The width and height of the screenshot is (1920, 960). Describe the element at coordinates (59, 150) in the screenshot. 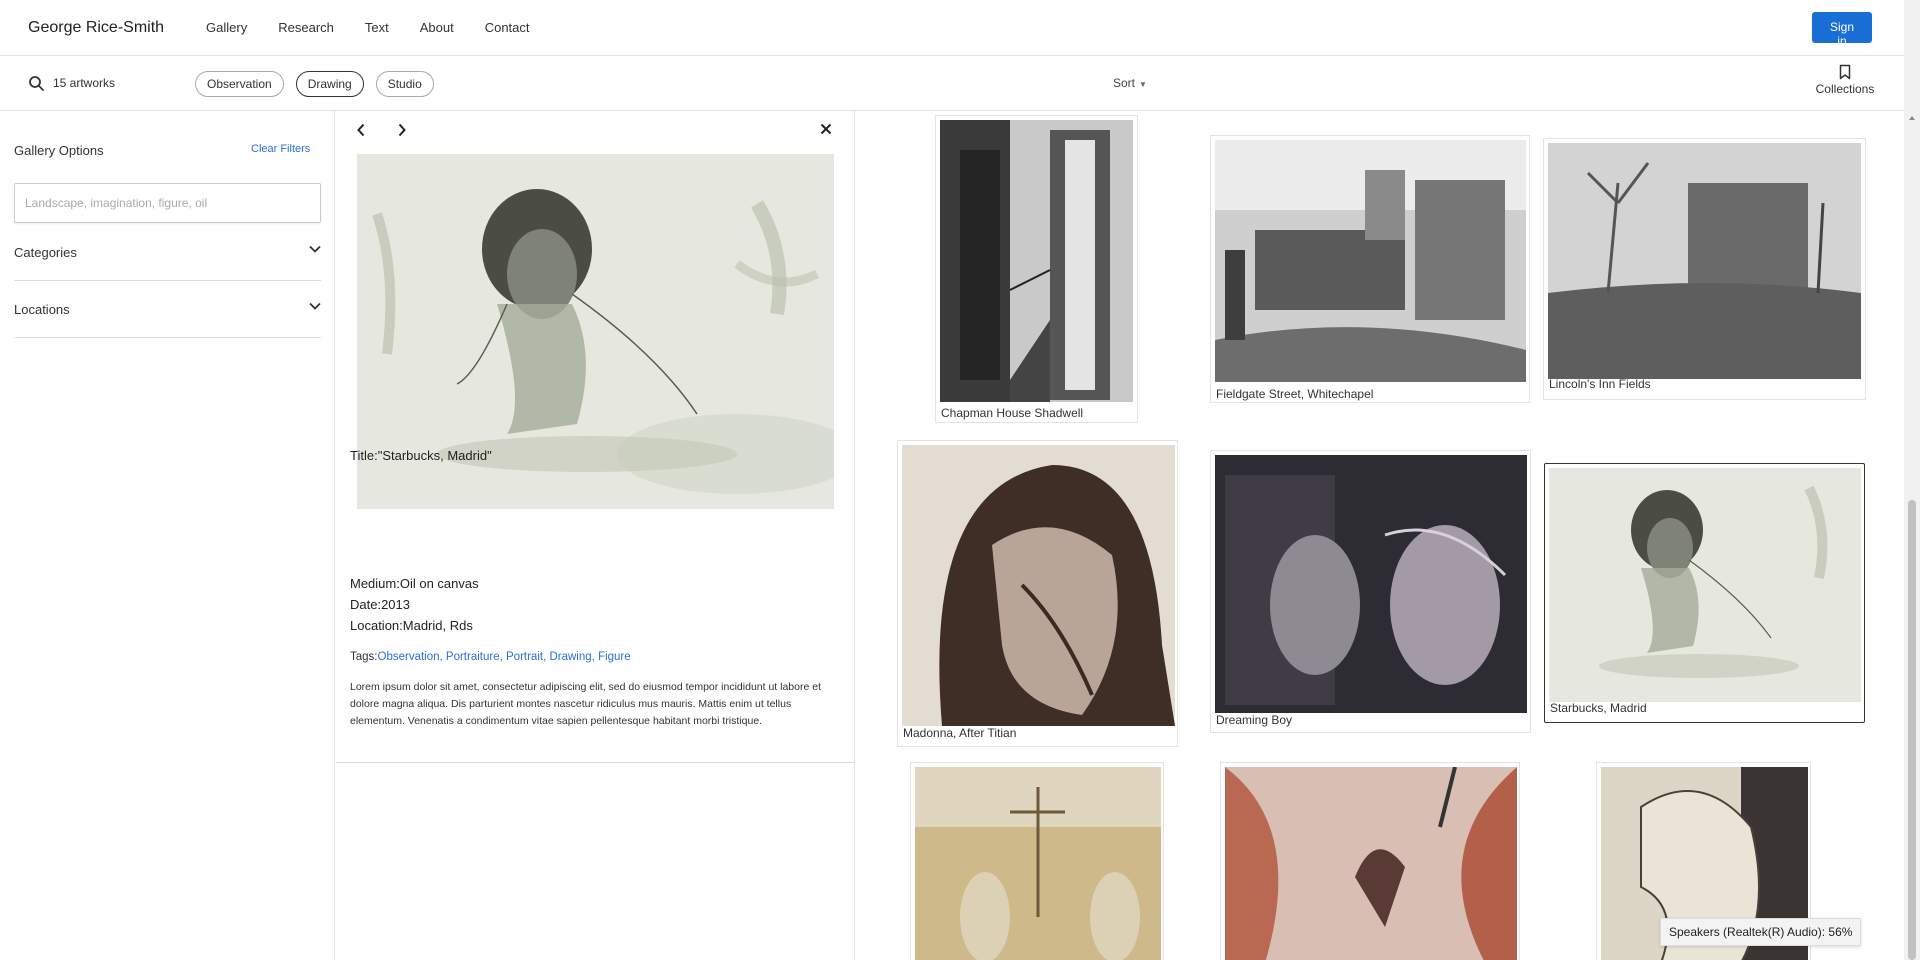

I see `sidebar-title: Gallery Options` at that location.